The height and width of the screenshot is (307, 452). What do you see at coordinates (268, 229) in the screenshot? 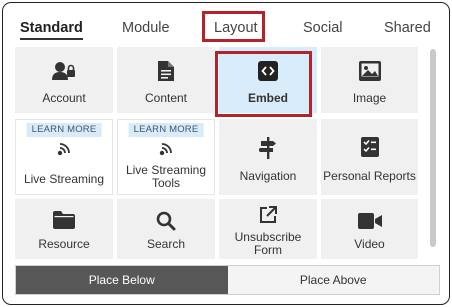
I see `tile-unsubscribe-form: Unsubscribe Form` at bounding box center [268, 229].